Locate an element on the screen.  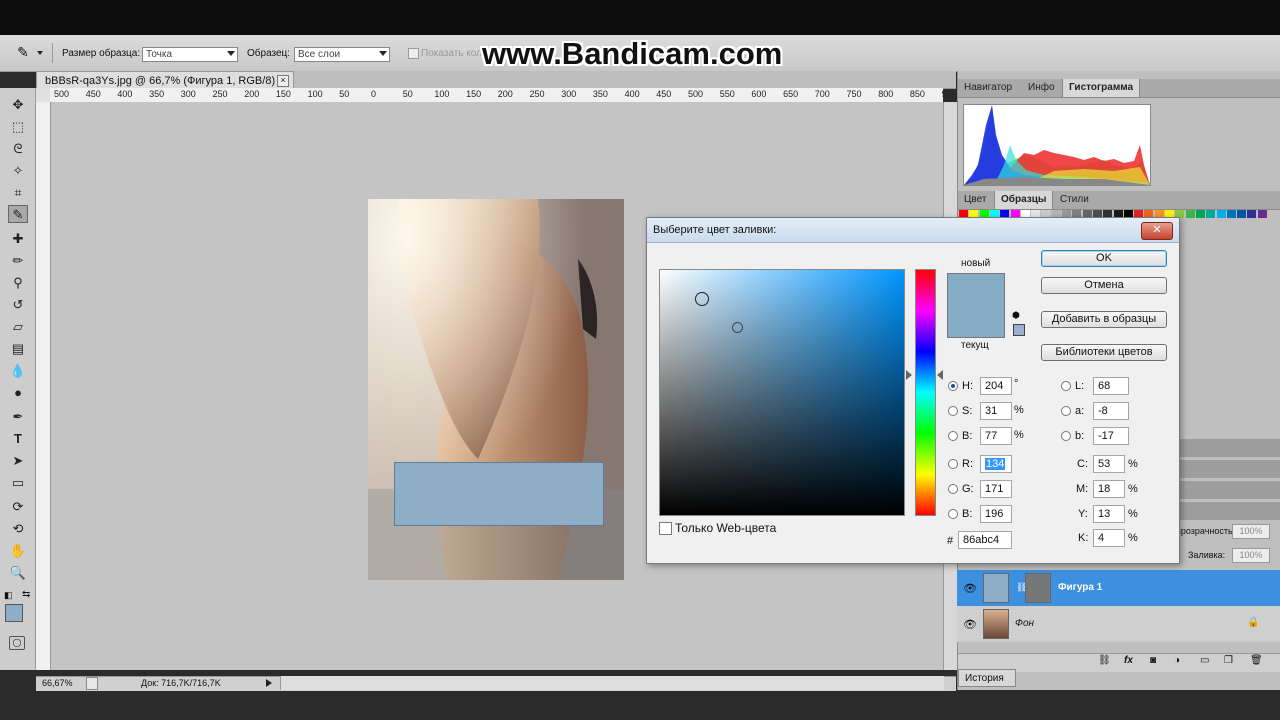
tab-info: Инфо is located at coordinates (1041, 88).